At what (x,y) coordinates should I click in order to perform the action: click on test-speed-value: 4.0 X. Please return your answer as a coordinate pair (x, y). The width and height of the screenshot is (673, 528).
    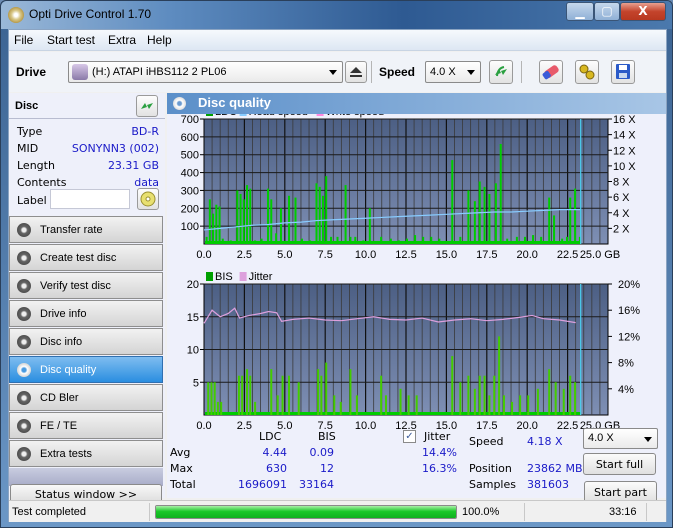
    Looking at the image, I should click on (601, 438).